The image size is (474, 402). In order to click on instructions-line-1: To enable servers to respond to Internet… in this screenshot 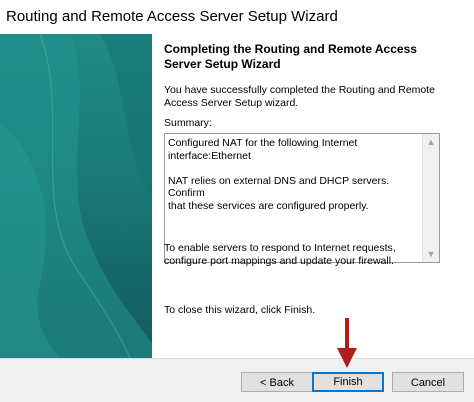, I will do `click(280, 248)`.